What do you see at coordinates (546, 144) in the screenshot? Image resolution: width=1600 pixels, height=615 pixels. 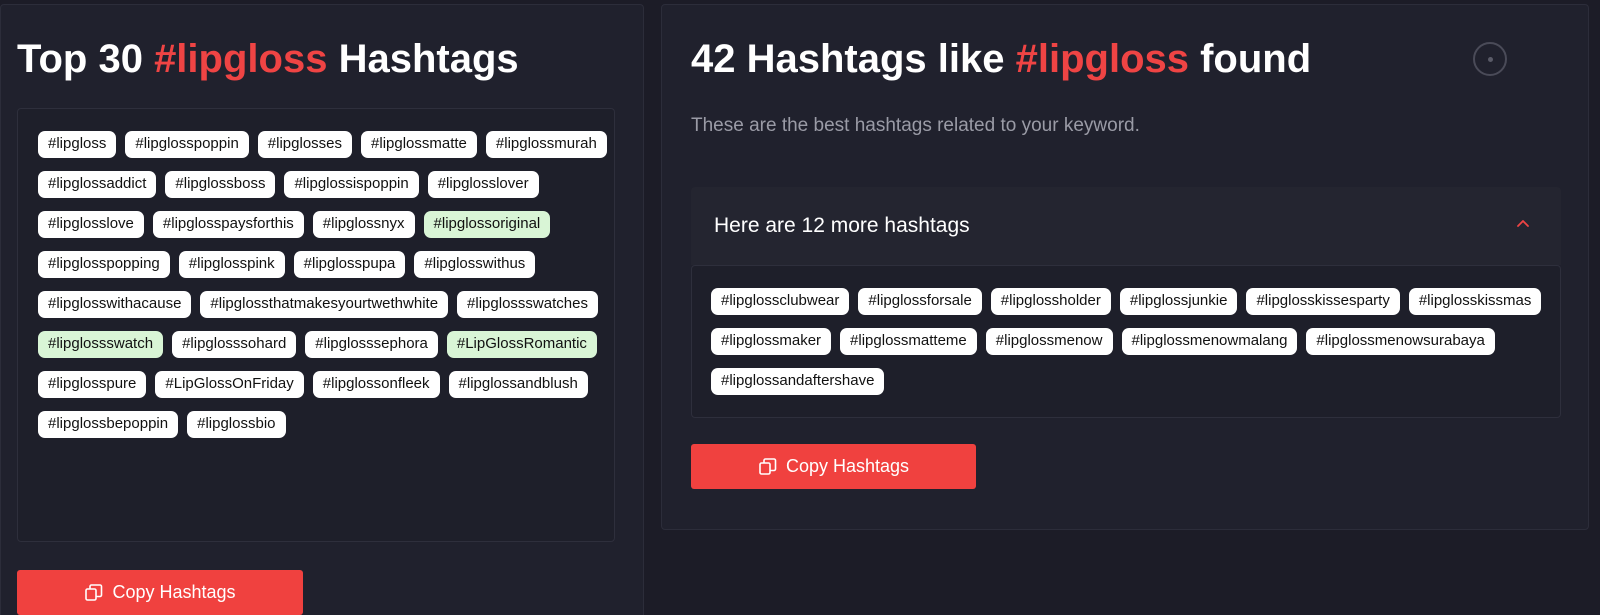 I see `hashtag-chip: #lipglossmurah` at bounding box center [546, 144].